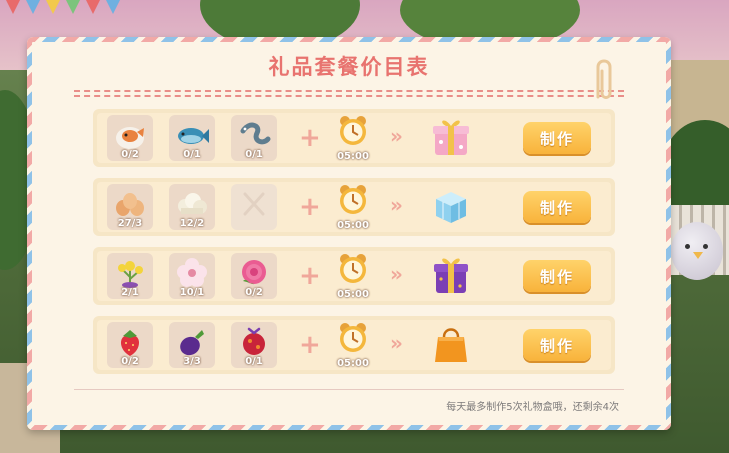 The height and width of the screenshot is (453, 729). Describe the element at coordinates (192, 361) in the screenshot. I see `ingredient-count: 3/3` at that location.